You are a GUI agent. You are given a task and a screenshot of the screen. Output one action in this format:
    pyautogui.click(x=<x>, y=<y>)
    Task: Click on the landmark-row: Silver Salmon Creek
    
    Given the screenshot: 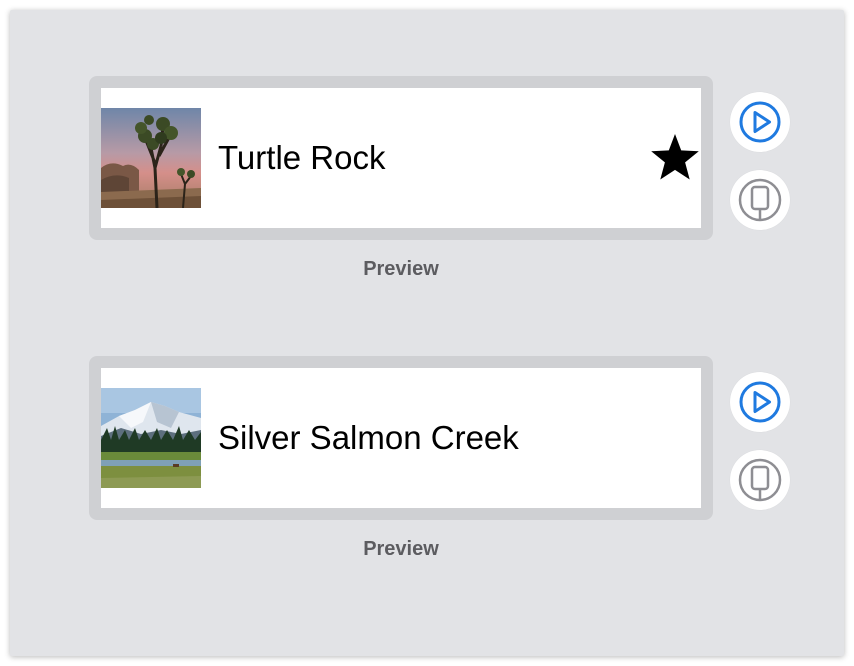 What is the action you would take?
    pyautogui.click(x=401, y=438)
    